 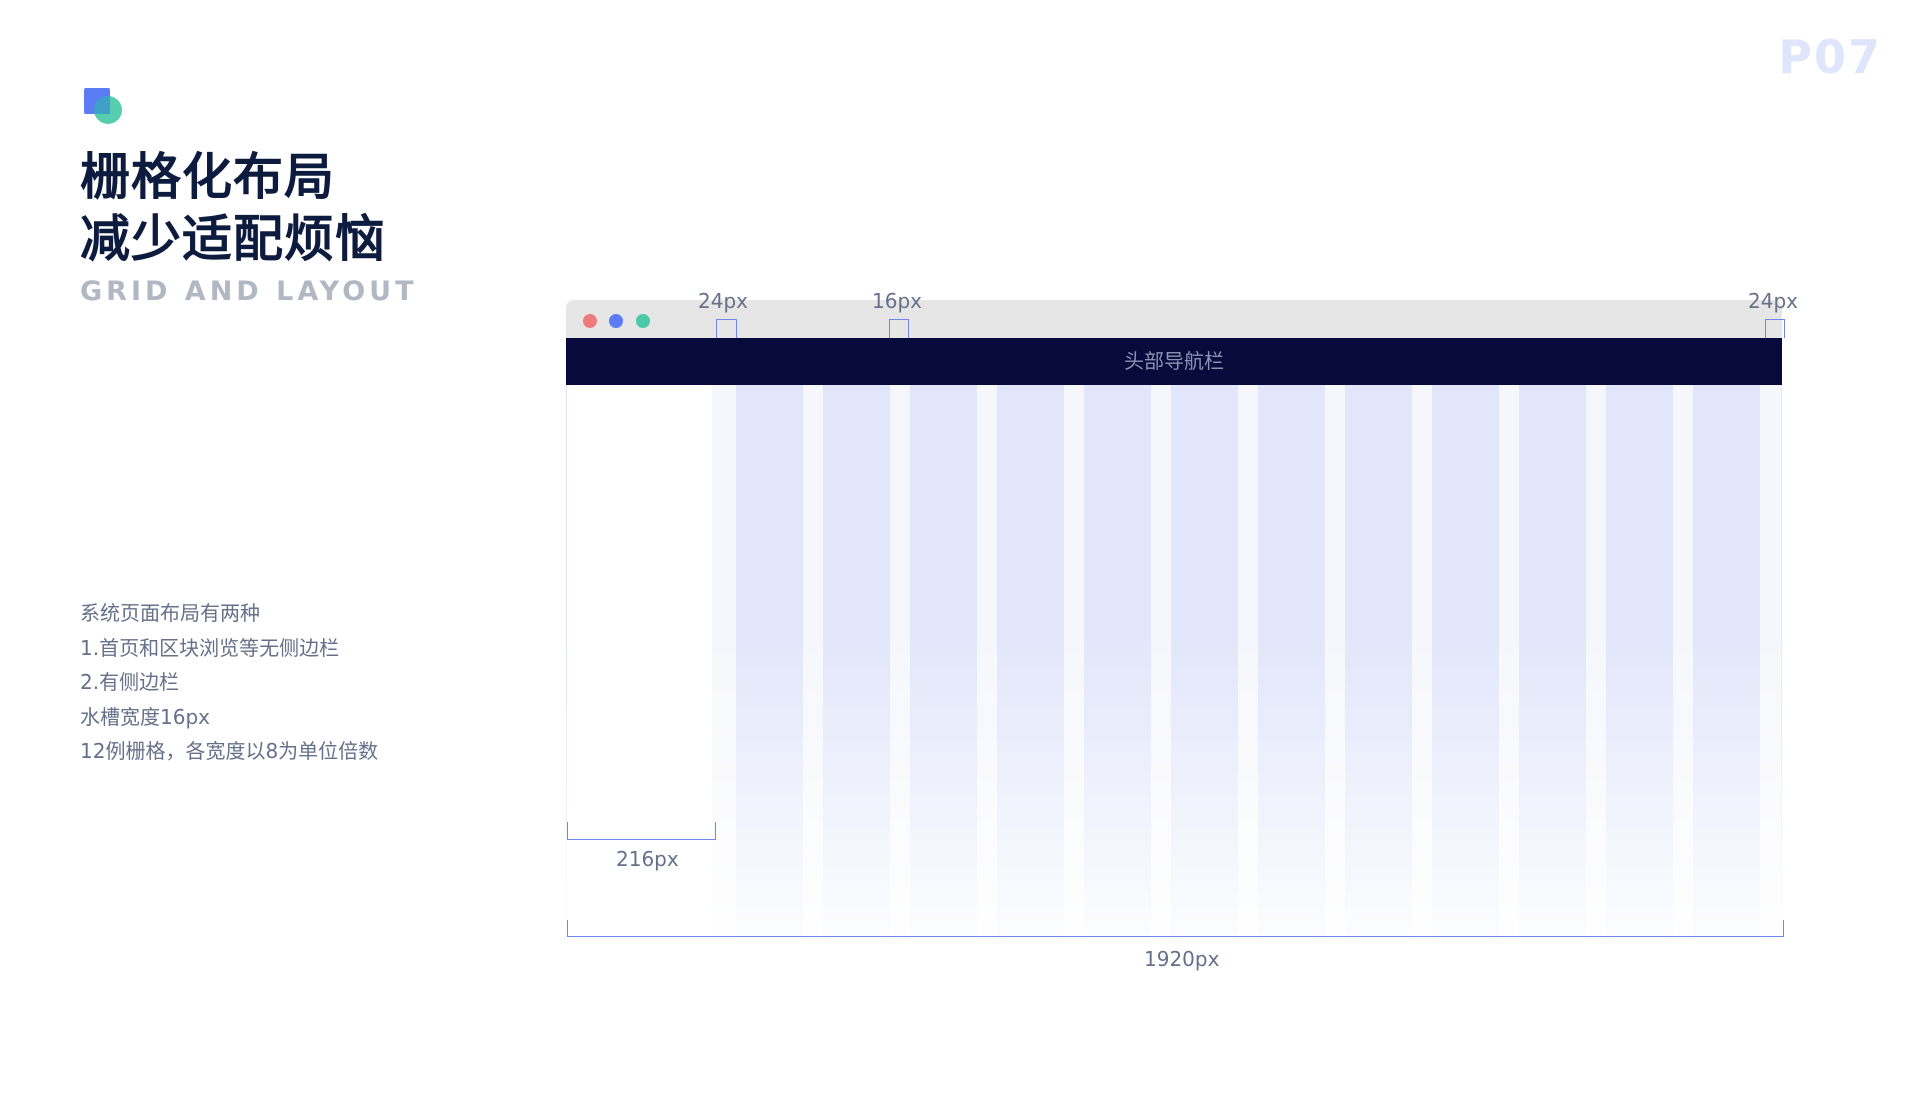 What do you see at coordinates (1174, 319) in the screenshot?
I see `window-titlebar` at bounding box center [1174, 319].